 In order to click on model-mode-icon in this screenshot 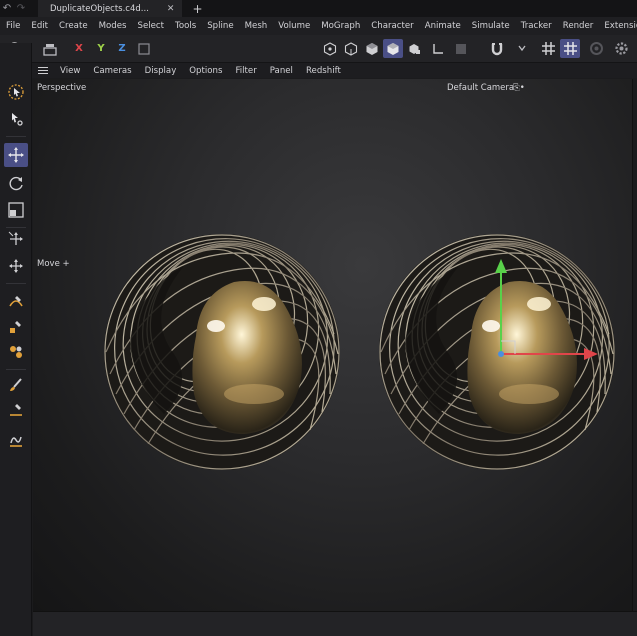, I will do `click(393, 48)`.